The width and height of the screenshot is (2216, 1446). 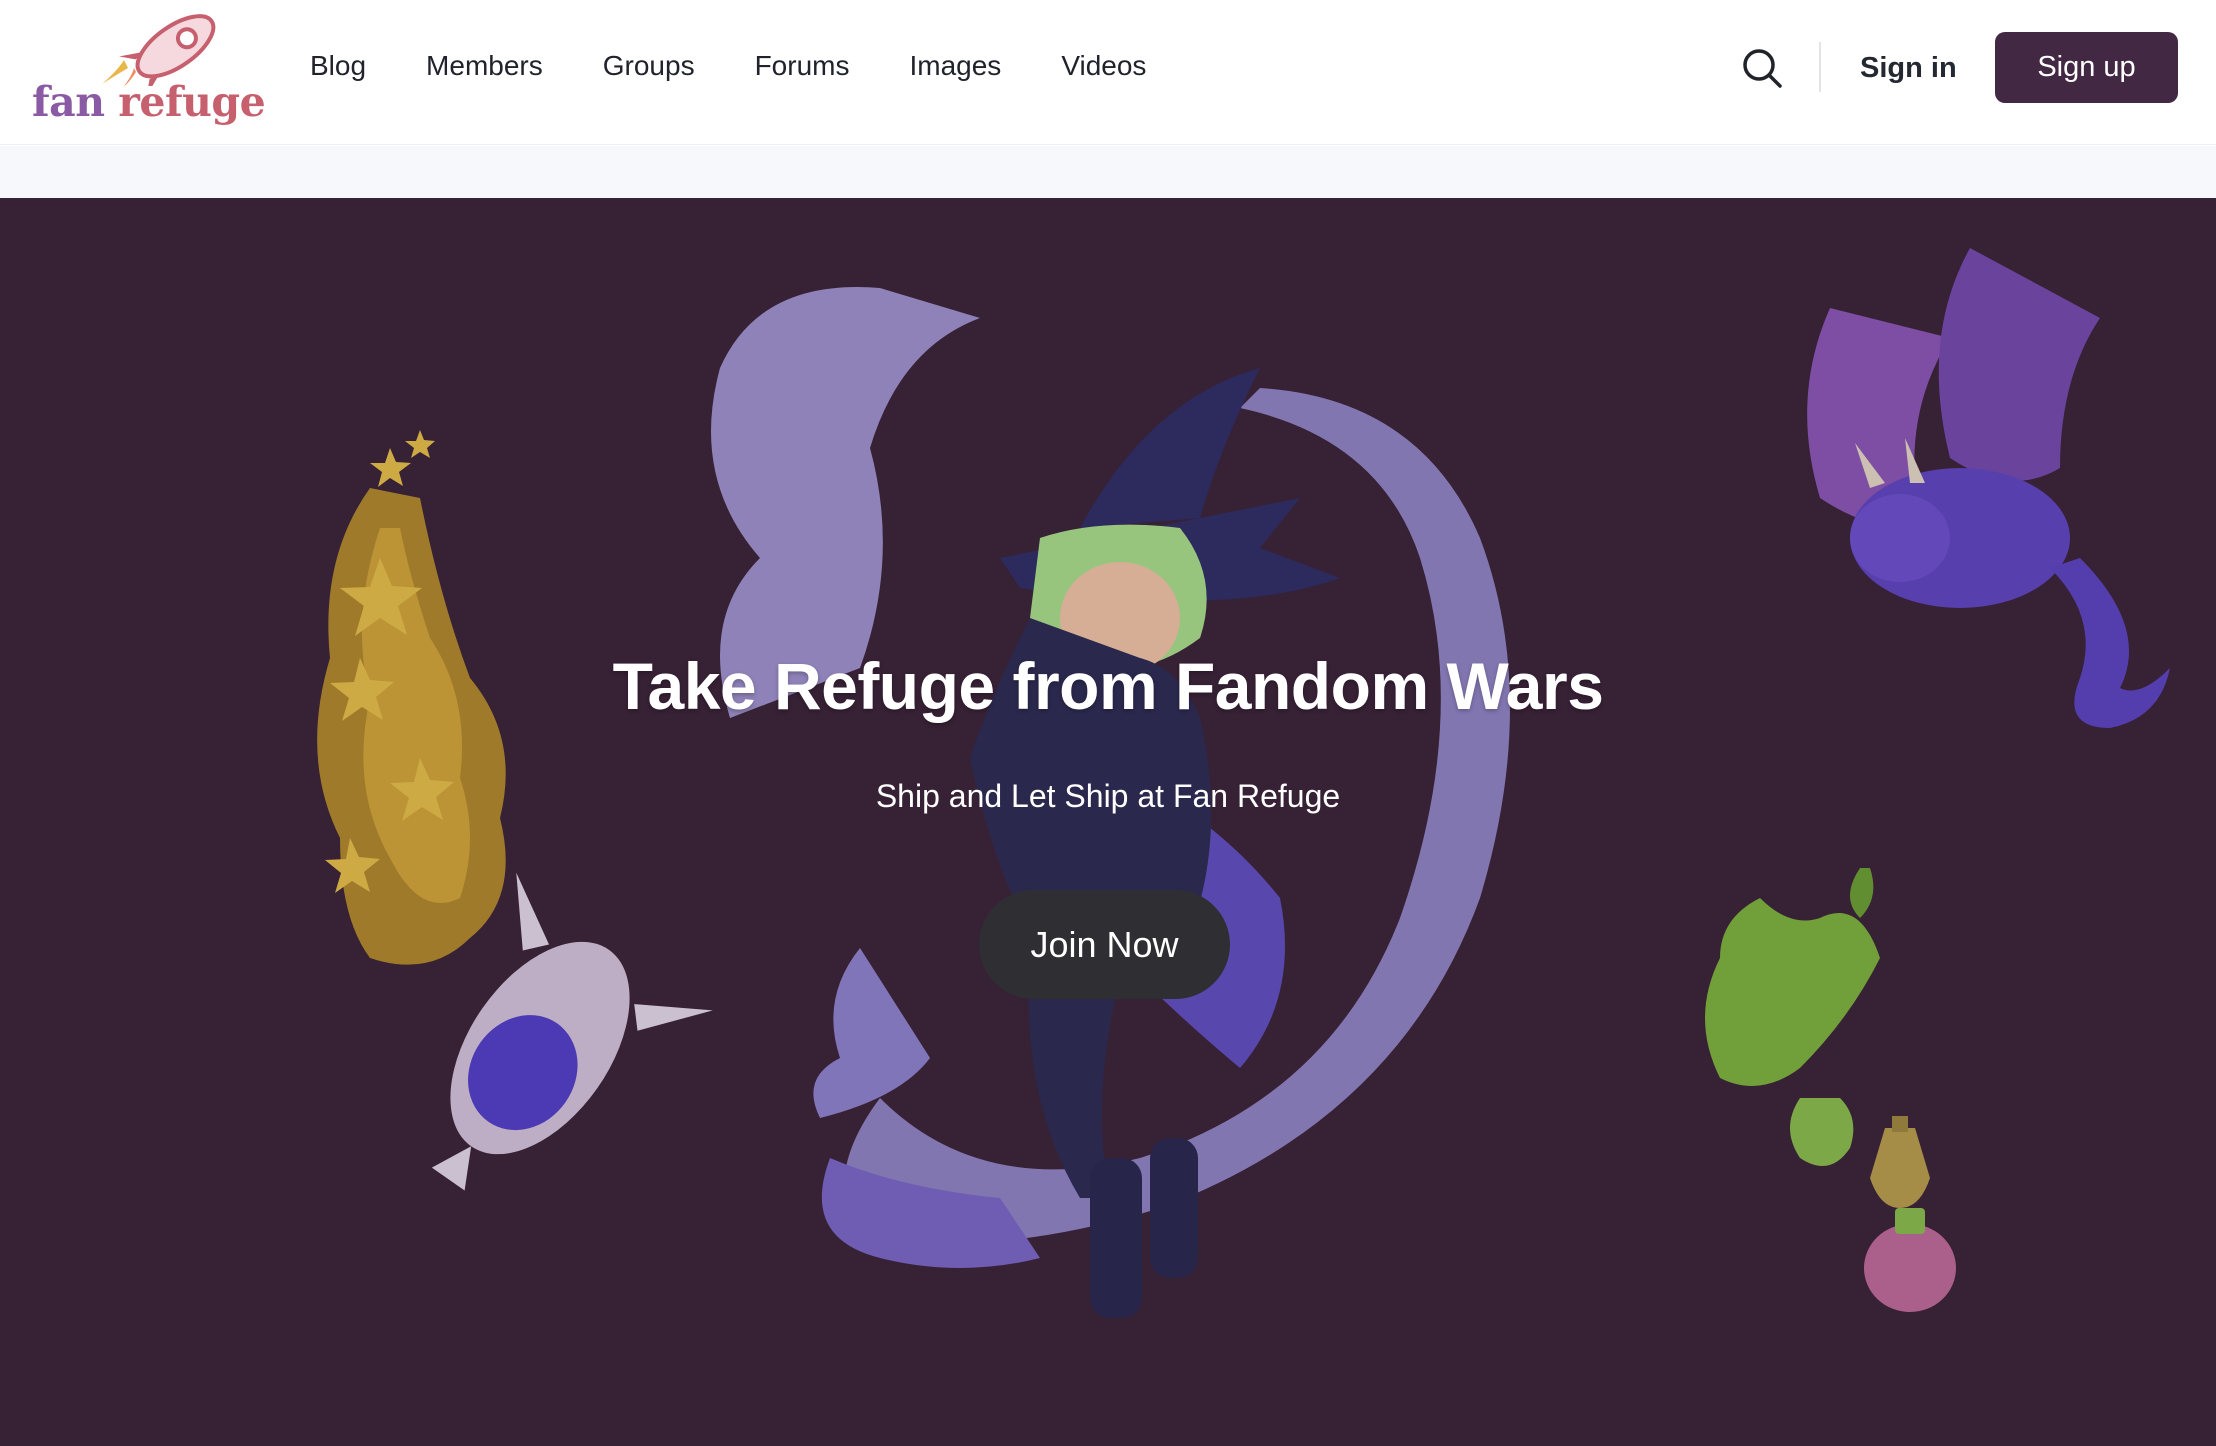 What do you see at coordinates (338, 66) in the screenshot?
I see `nav-blog: Blog` at bounding box center [338, 66].